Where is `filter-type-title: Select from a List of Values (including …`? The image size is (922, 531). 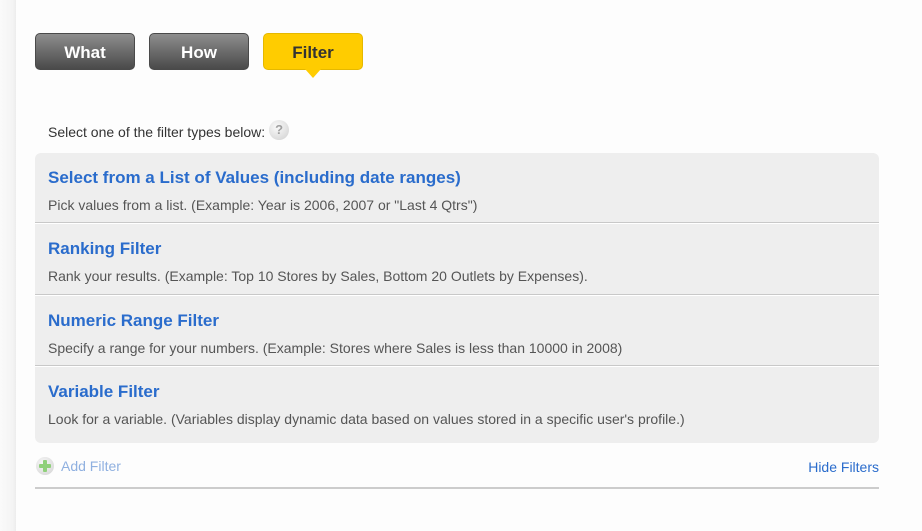
filter-type-title: Select from a List of Values (including … is located at coordinates (254, 178).